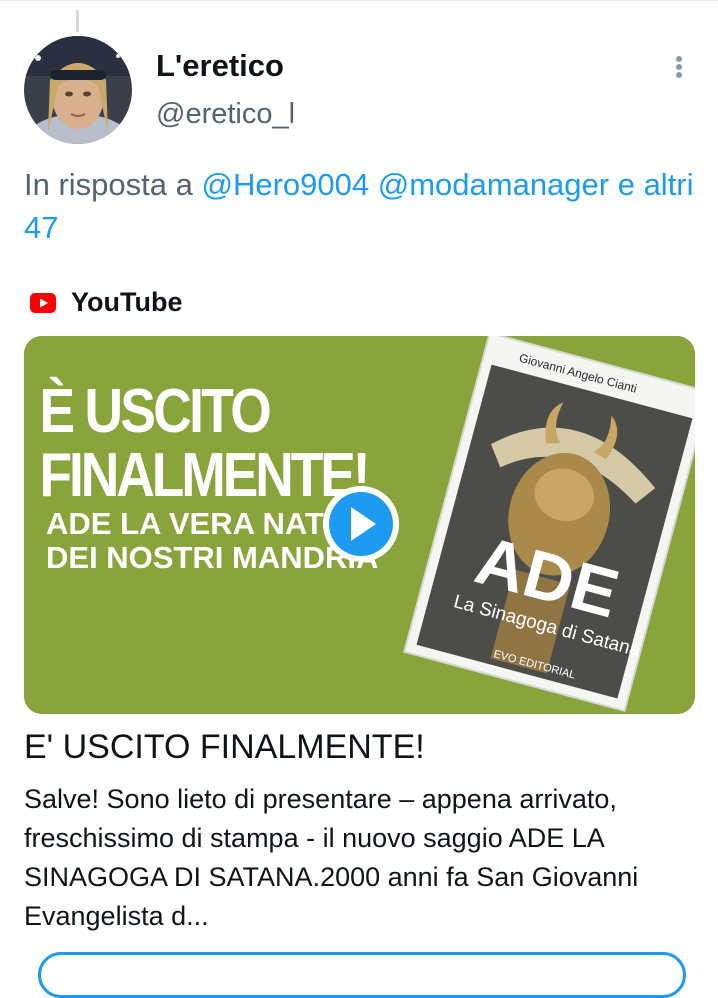 The image size is (718, 998). What do you see at coordinates (77, 21) in the screenshot?
I see `thread-connector-line` at bounding box center [77, 21].